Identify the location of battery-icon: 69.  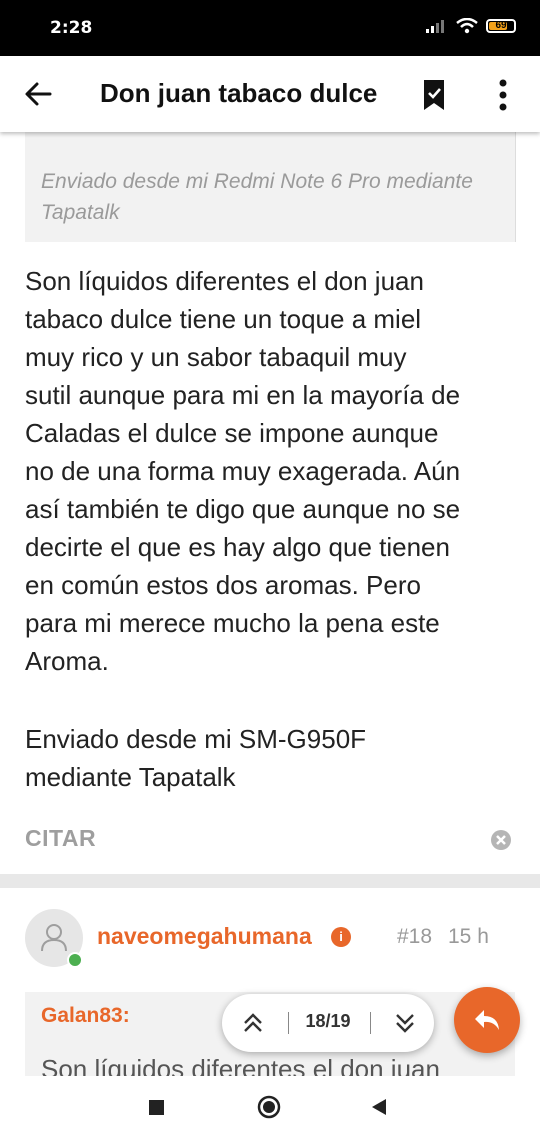
(501, 26).